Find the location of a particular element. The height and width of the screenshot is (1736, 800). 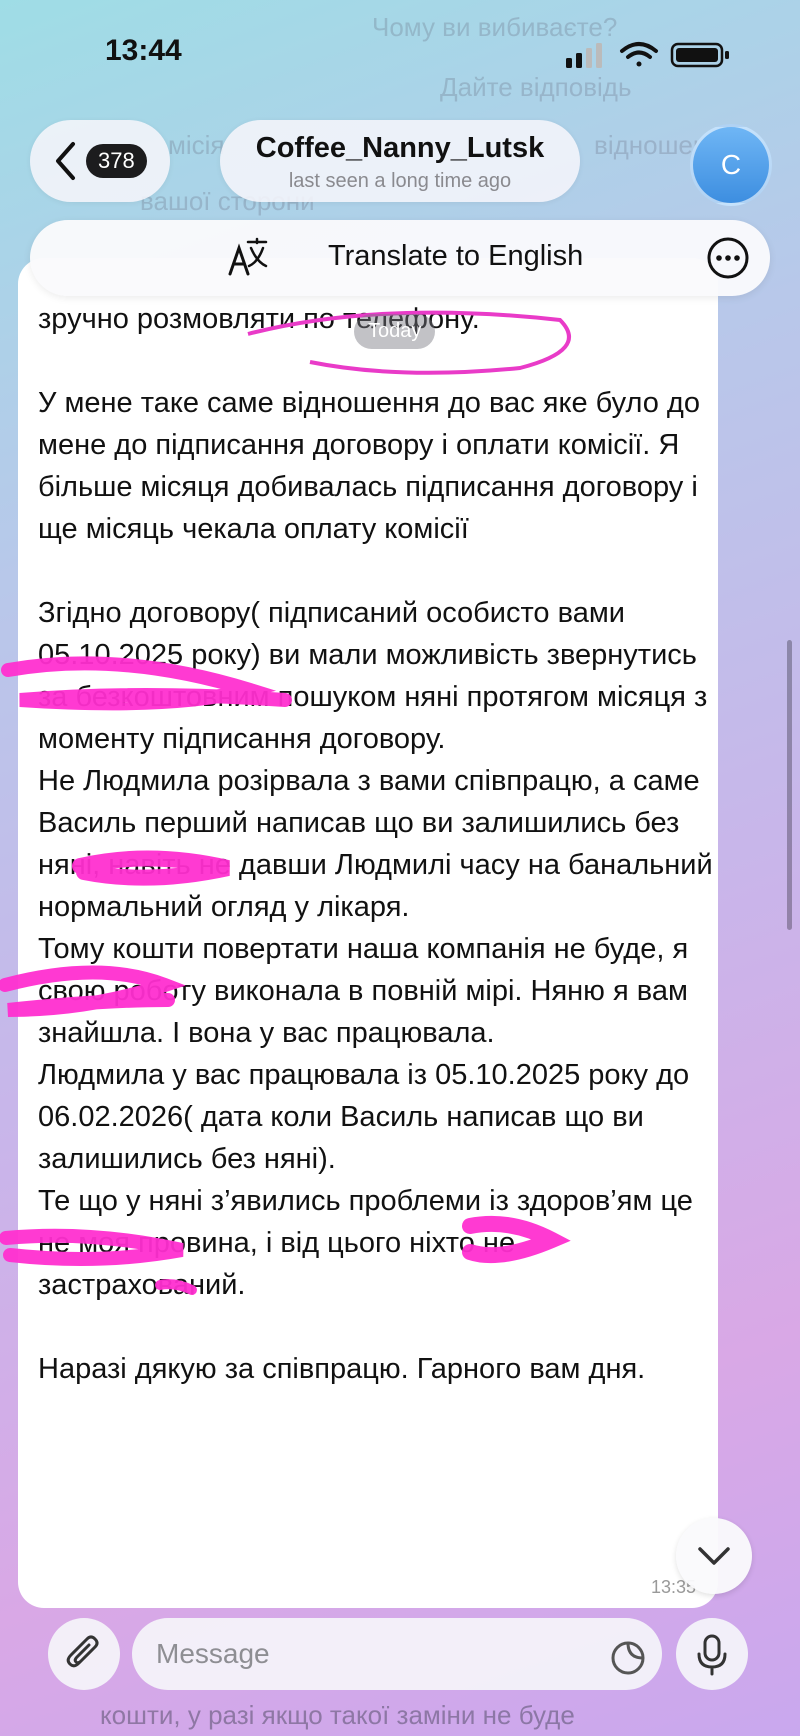

unread-badge: 378 is located at coordinates (116, 161).